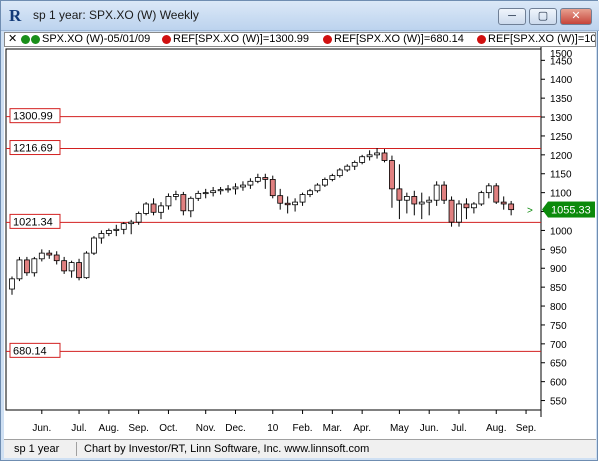 This screenshot has width=600, height=463. What do you see at coordinates (76, 449) in the screenshot?
I see `status-divider` at bounding box center [76, 449].